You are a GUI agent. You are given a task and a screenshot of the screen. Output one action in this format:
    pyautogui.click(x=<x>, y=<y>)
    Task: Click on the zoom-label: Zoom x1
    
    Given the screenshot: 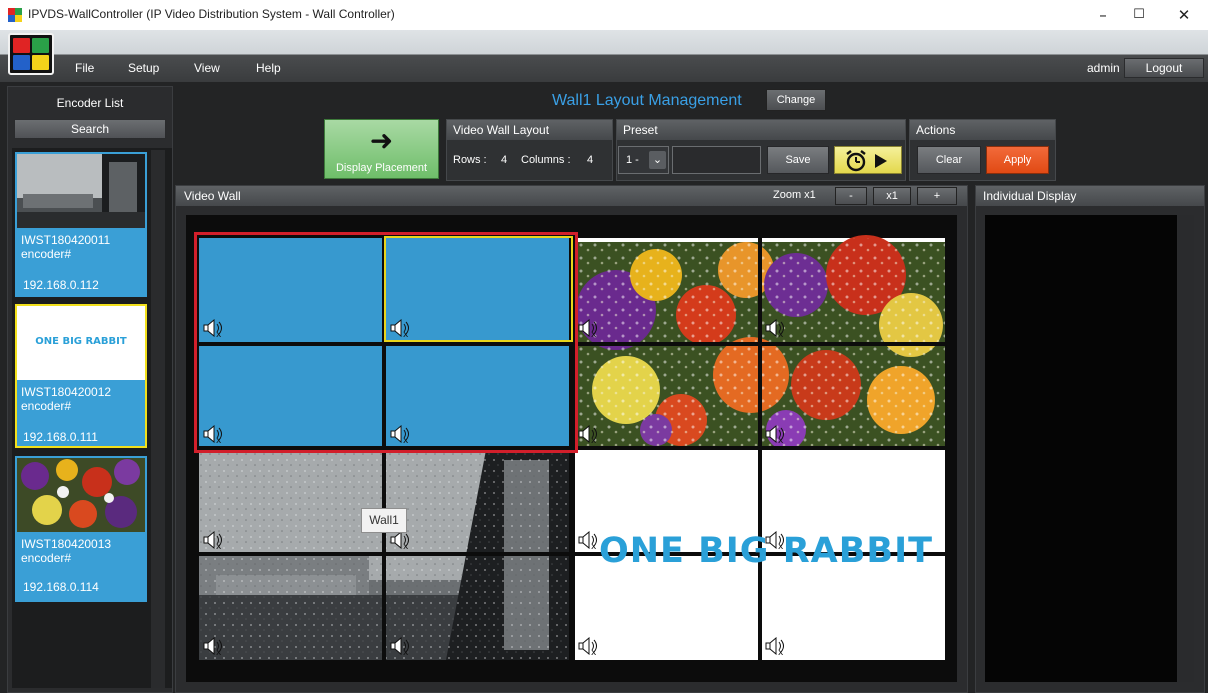 What is the action you would take?
    pyautogui.click(x=794, y=195)
    